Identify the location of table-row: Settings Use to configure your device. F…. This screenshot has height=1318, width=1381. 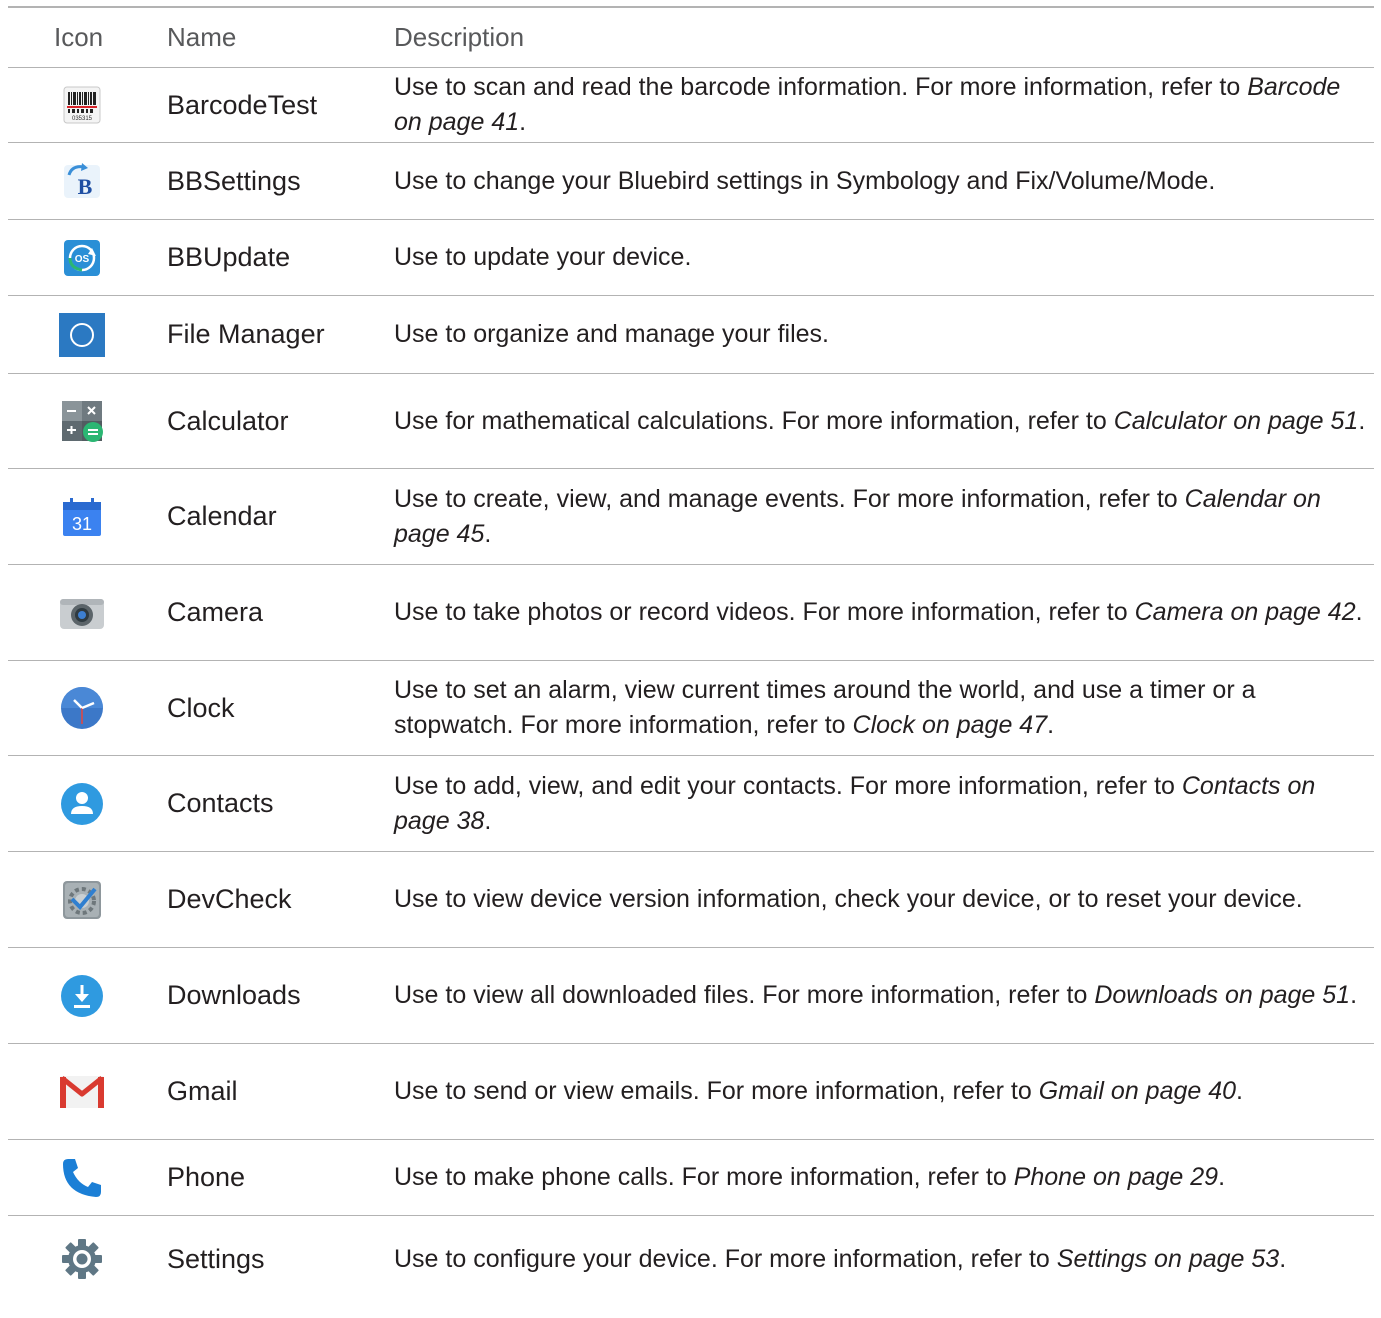
(691, 1259).